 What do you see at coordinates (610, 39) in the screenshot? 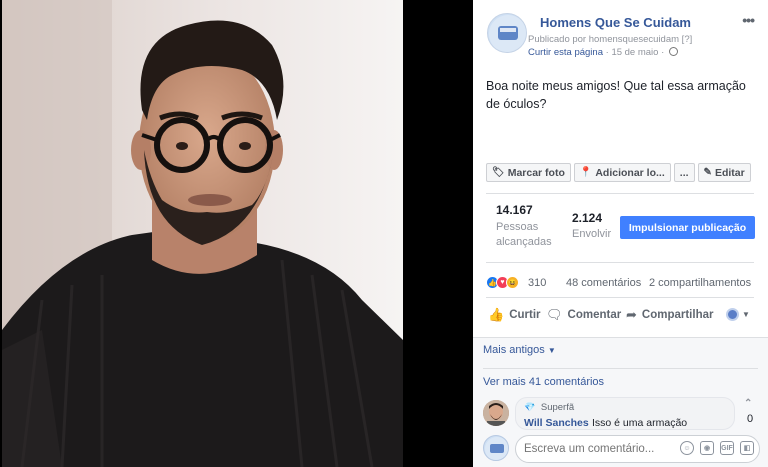
I see `published-by: Publicado por homensquesecuidam [?]` at bounding box center [610, 39].